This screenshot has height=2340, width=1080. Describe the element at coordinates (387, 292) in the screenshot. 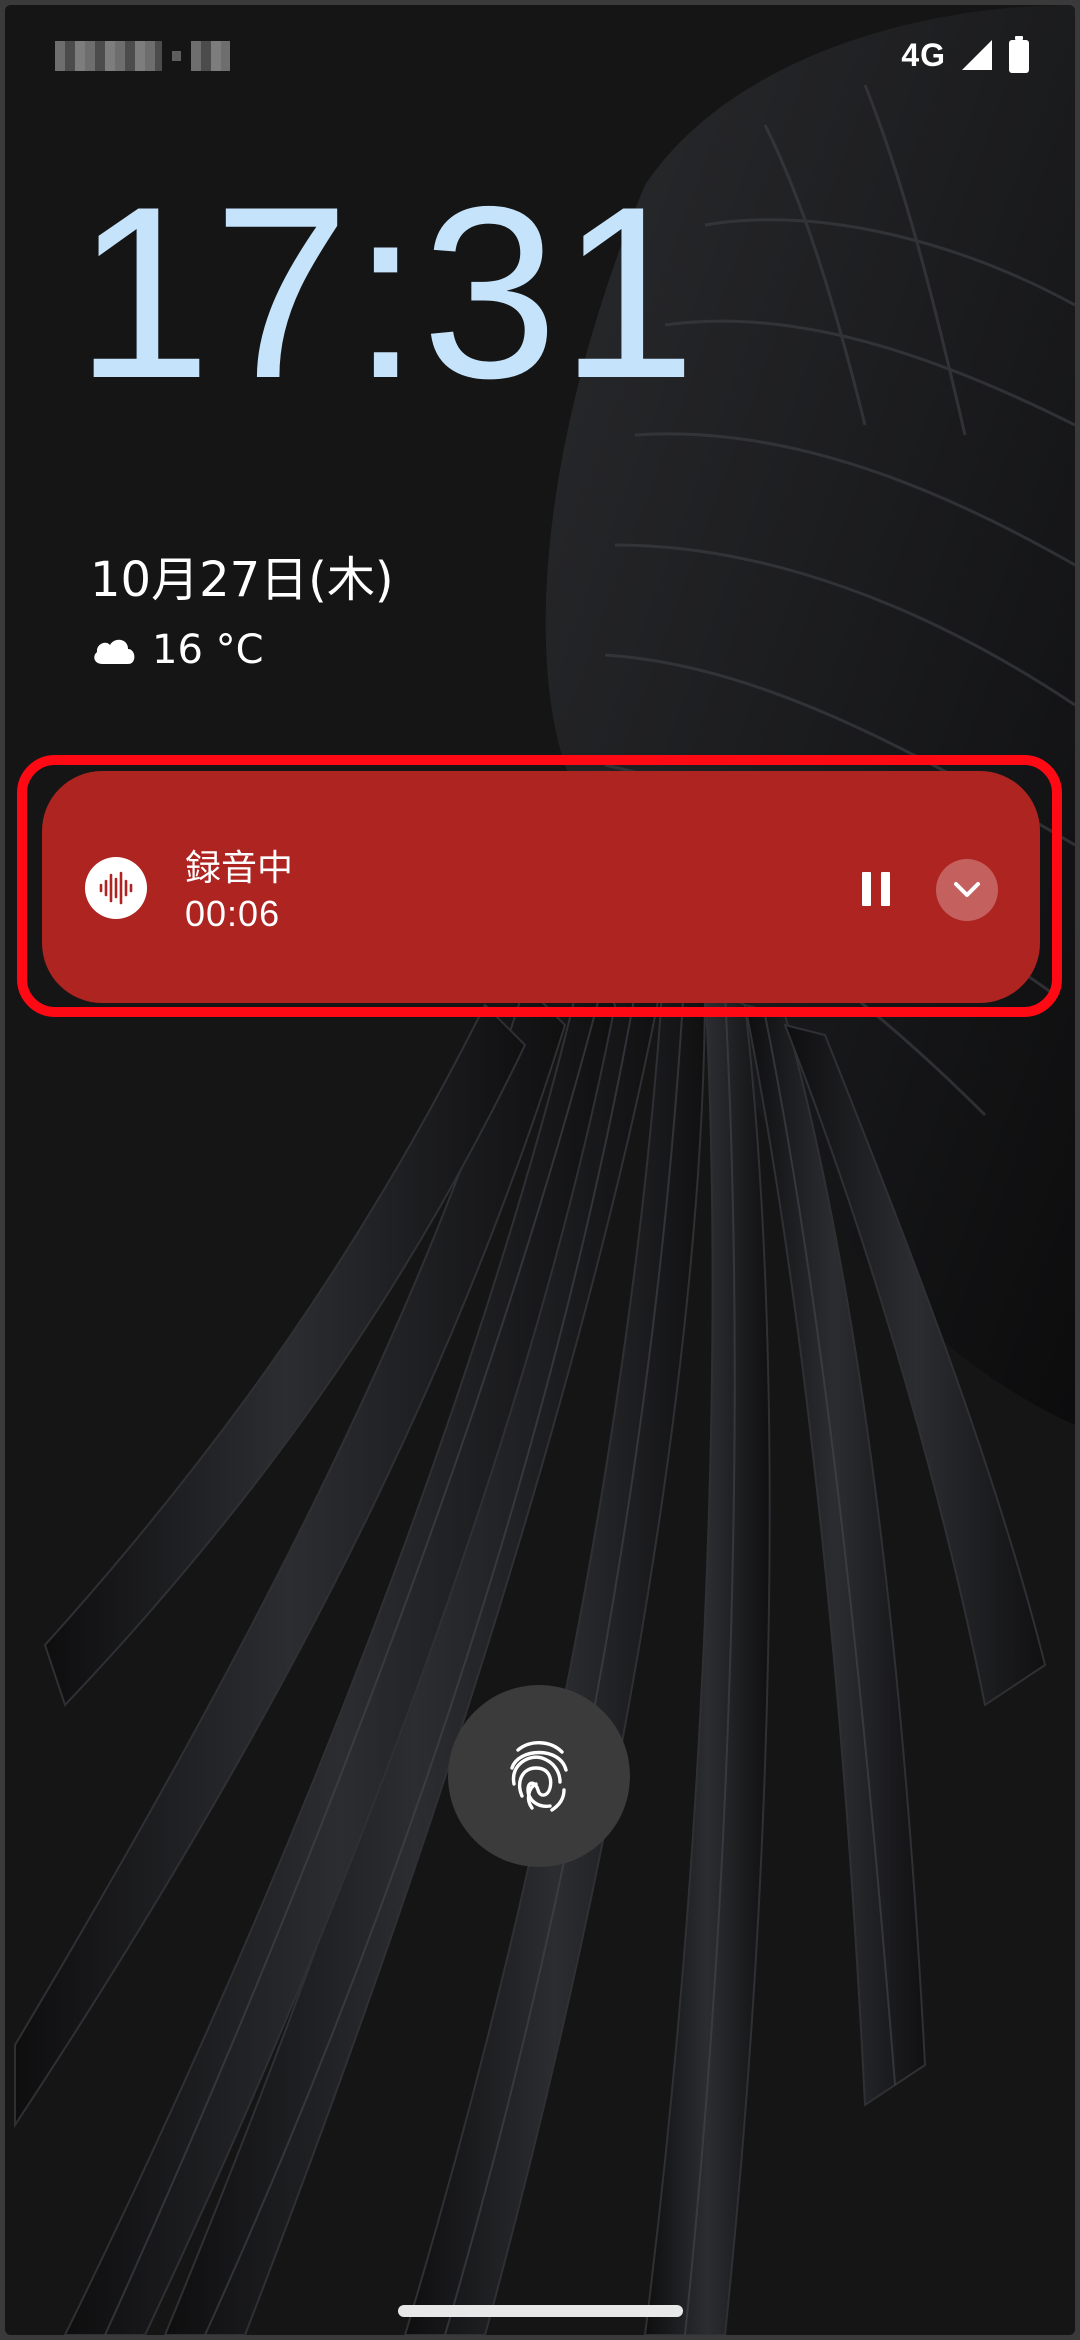

I see `lock-clock: 17:31` at that location.